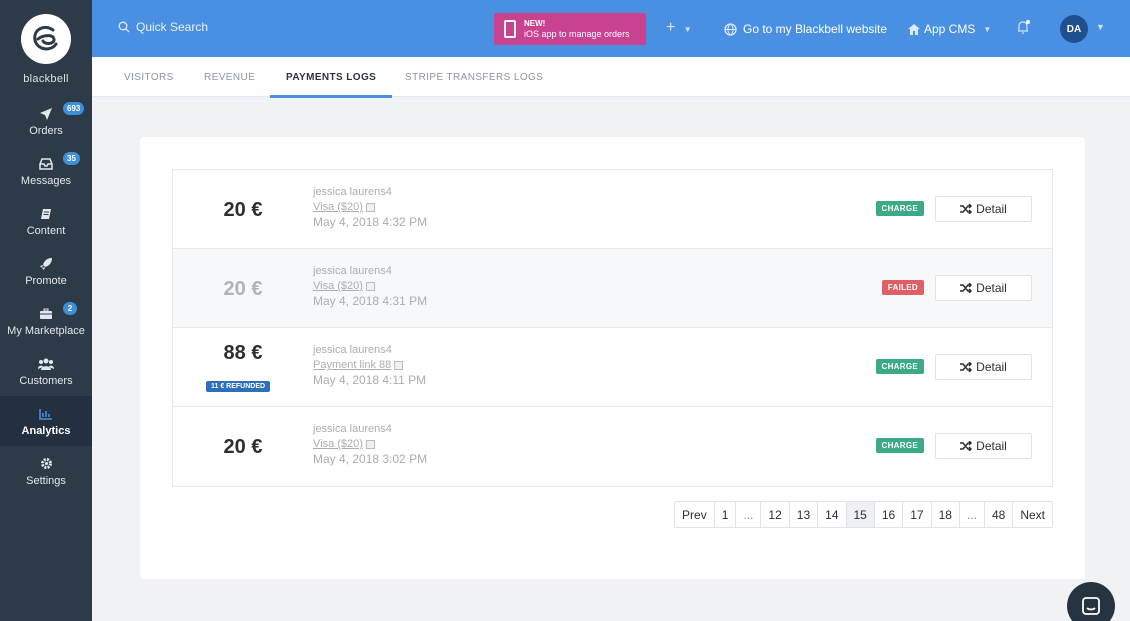 The image size is (1130, 621). I want to click on tab-stripe-transfers-logs: STRIPE TRANSFERS LOGS, so click(474, 77).